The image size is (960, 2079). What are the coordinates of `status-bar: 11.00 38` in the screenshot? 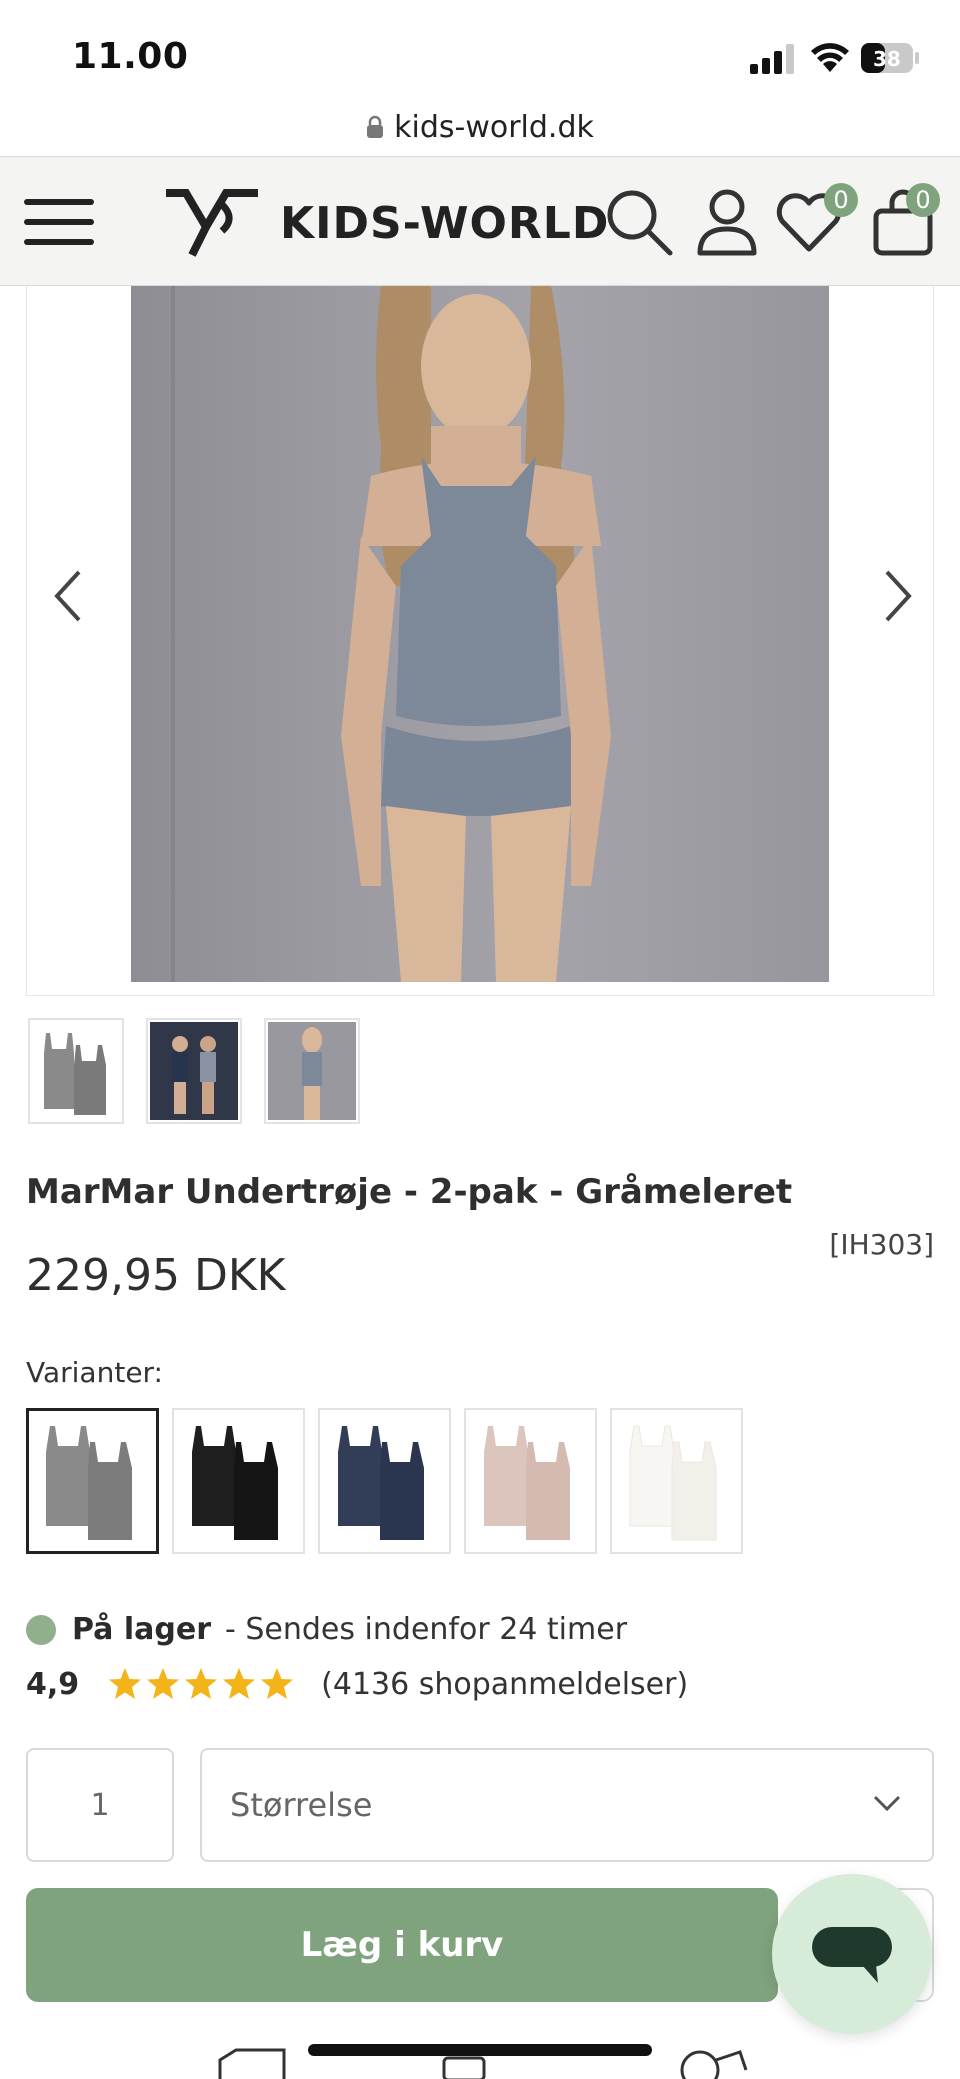 It's located at (480, 50).